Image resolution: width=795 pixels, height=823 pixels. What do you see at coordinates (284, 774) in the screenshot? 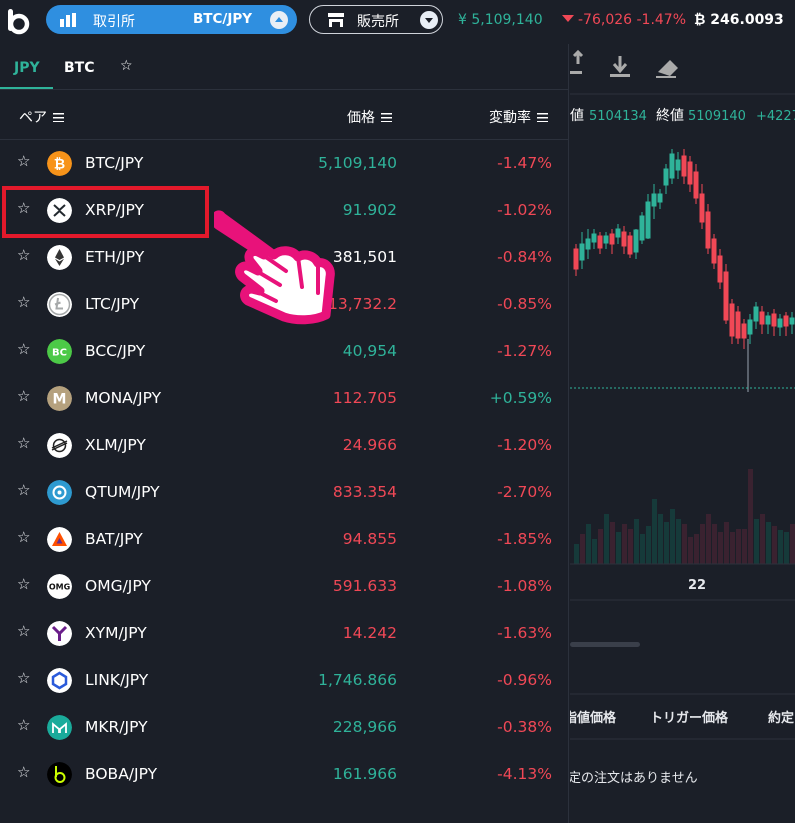
I see `pair-row-boba: ☆ BOBA/JPY 161.966 -4.13%` at bounding box center [284, 774].